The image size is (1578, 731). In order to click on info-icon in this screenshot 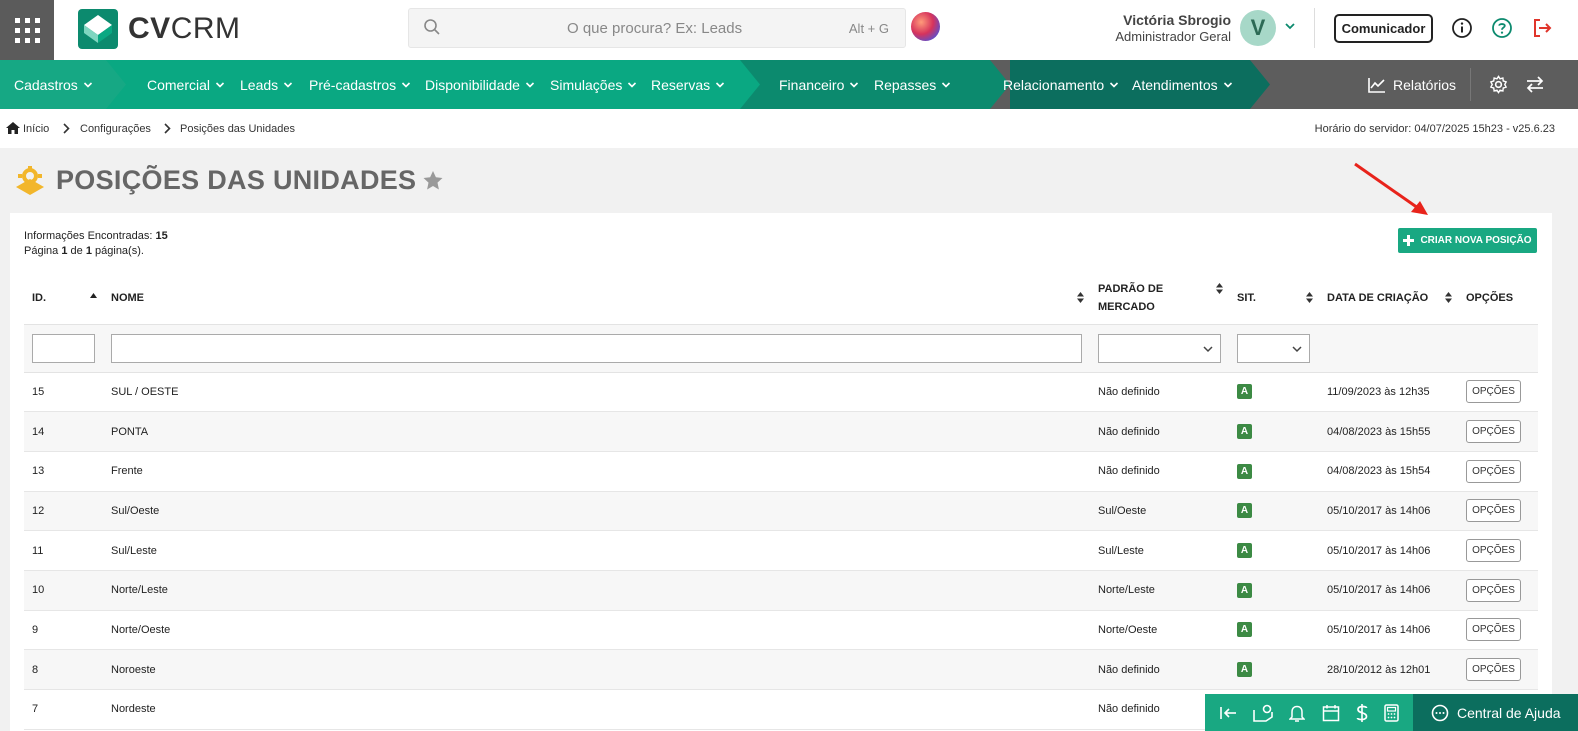, I will do `click(1462, 28)`.